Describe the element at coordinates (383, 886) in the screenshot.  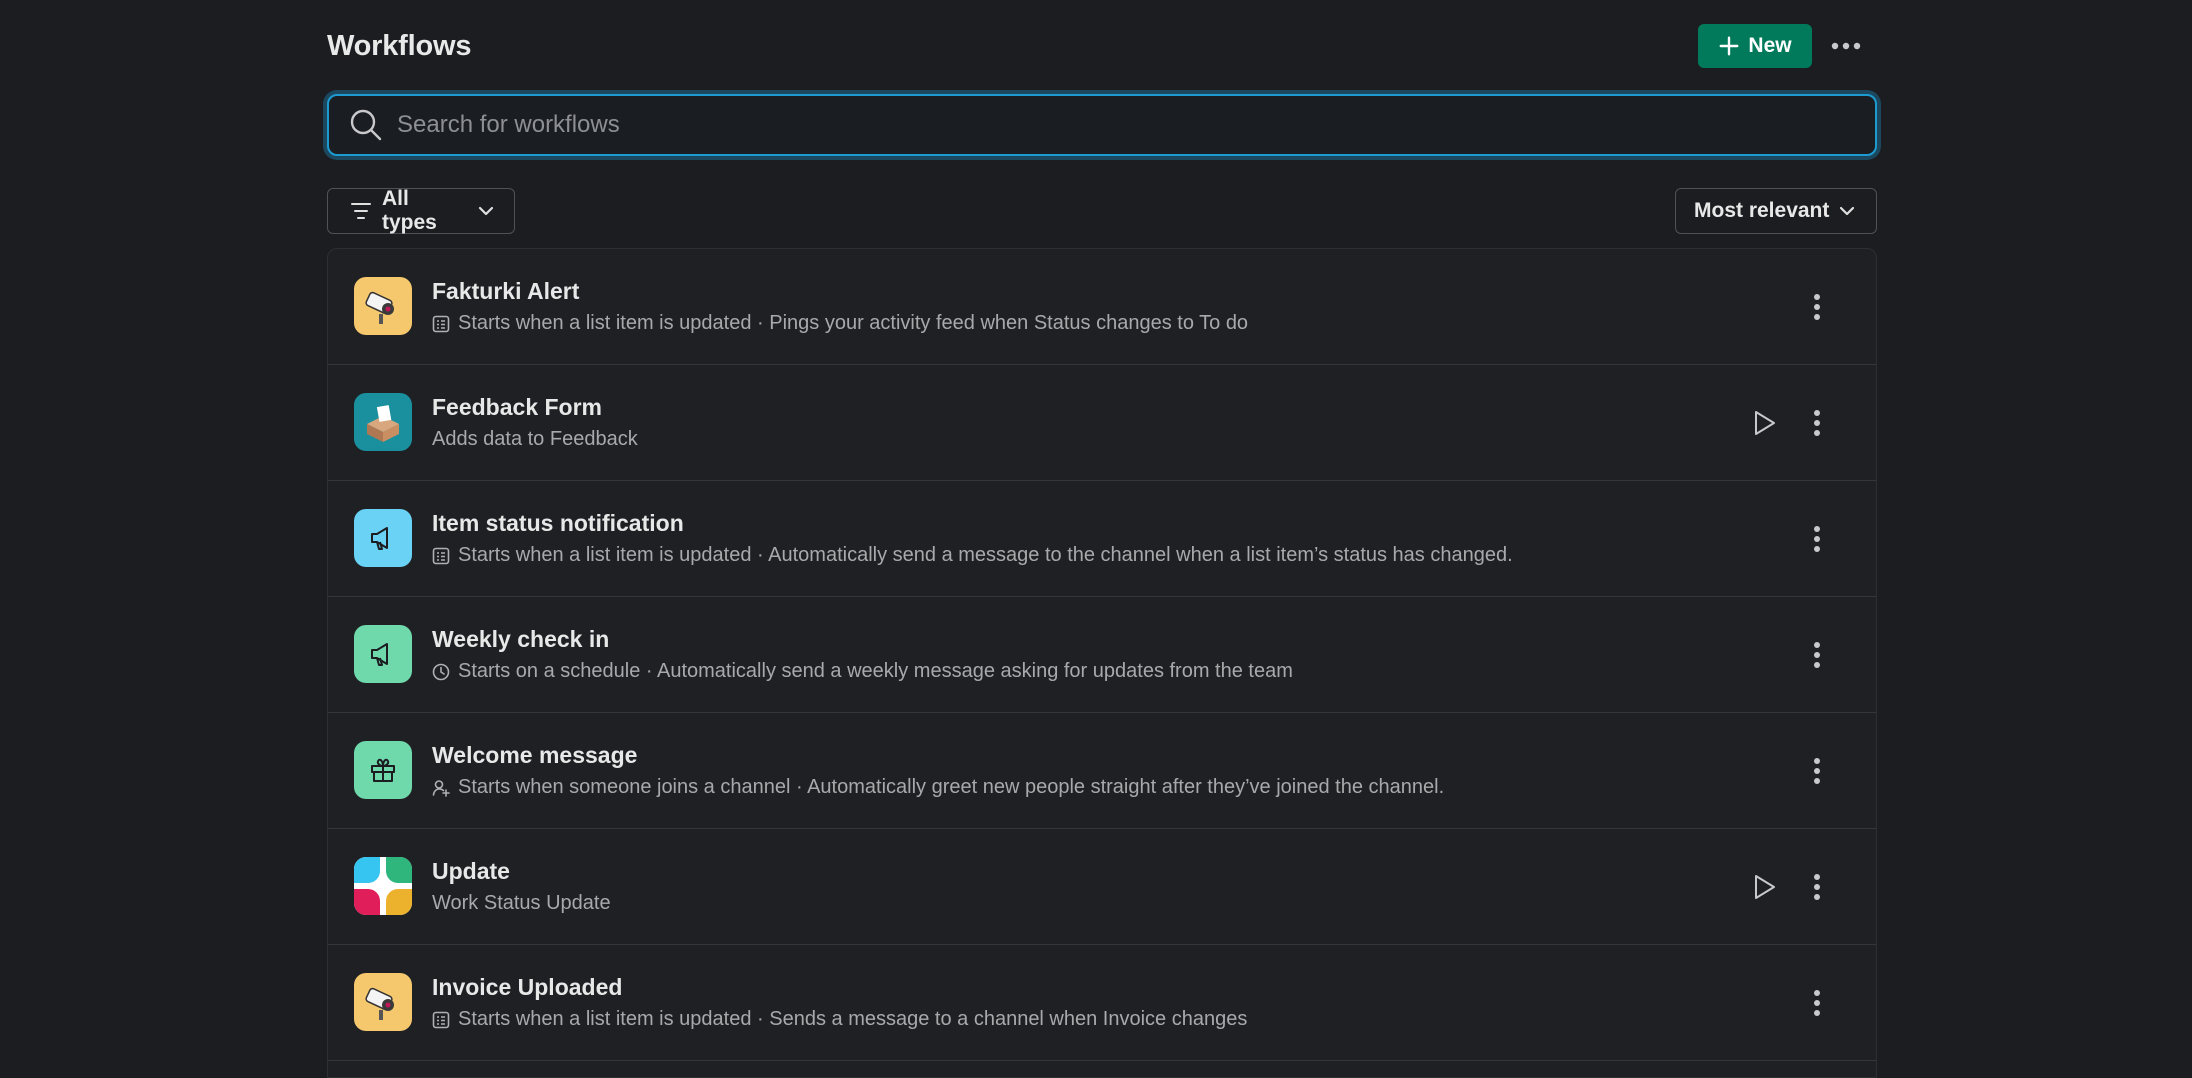
I see `slack-logo-icon` at that location.